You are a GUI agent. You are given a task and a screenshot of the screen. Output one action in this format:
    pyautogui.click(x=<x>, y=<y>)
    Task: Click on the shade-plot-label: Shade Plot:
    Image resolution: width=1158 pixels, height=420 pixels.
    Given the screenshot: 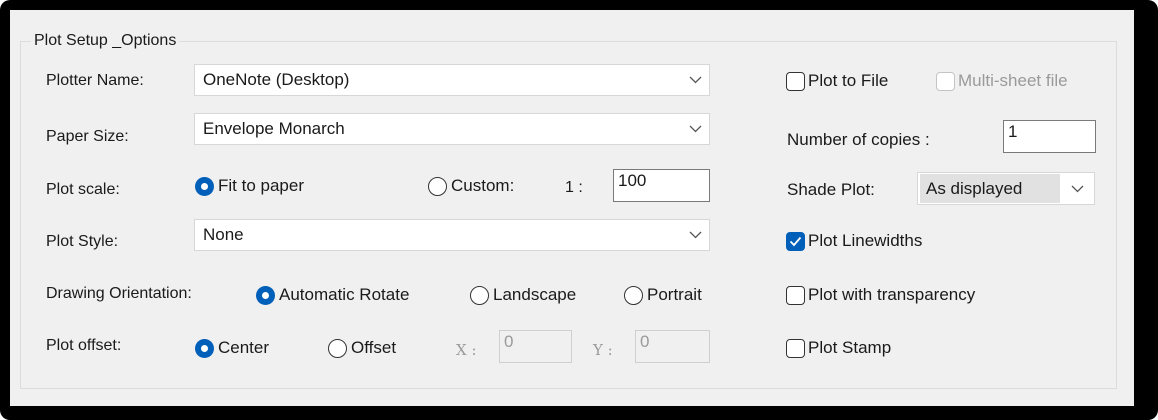 What is the action you would take?
    pyautogui.click(x=831, y=189)
    